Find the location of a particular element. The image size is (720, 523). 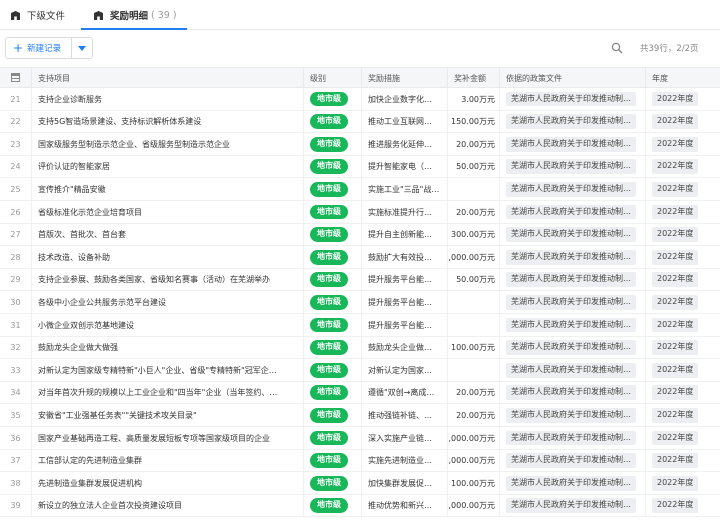

project-column-header: 支持项目 is located at coordinates (168, 78).